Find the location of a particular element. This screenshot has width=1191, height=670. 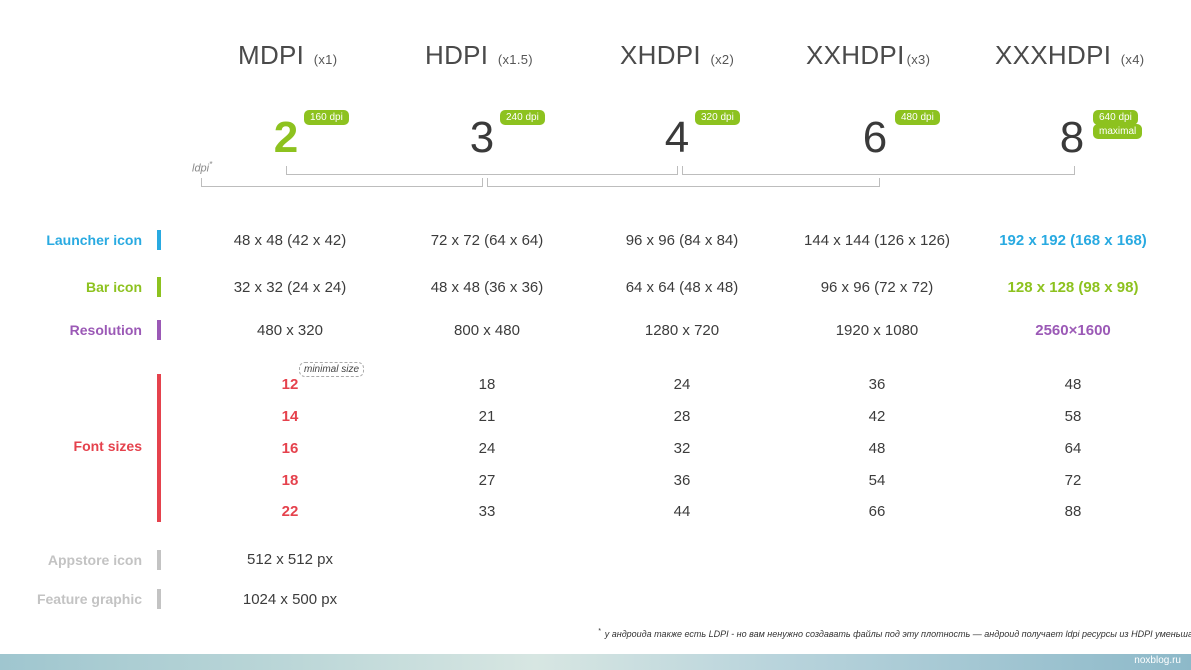

font-xxhdpi-2: 42 is located at coordinates (877, 416).